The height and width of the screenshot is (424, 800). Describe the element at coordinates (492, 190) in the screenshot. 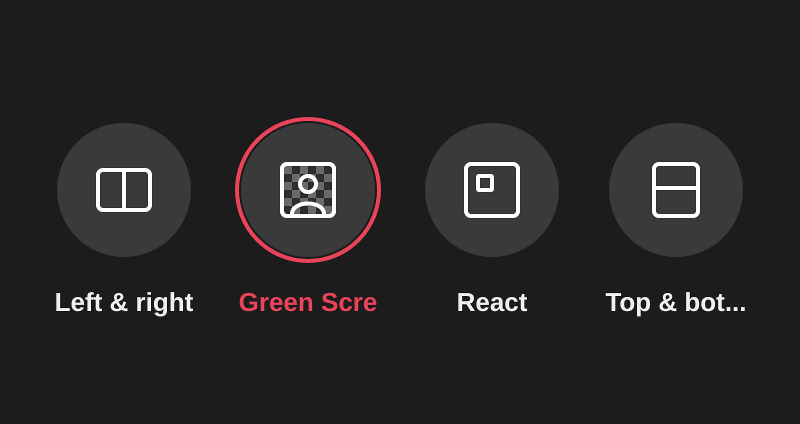

I see `picture-in-picture-icon` at that location.